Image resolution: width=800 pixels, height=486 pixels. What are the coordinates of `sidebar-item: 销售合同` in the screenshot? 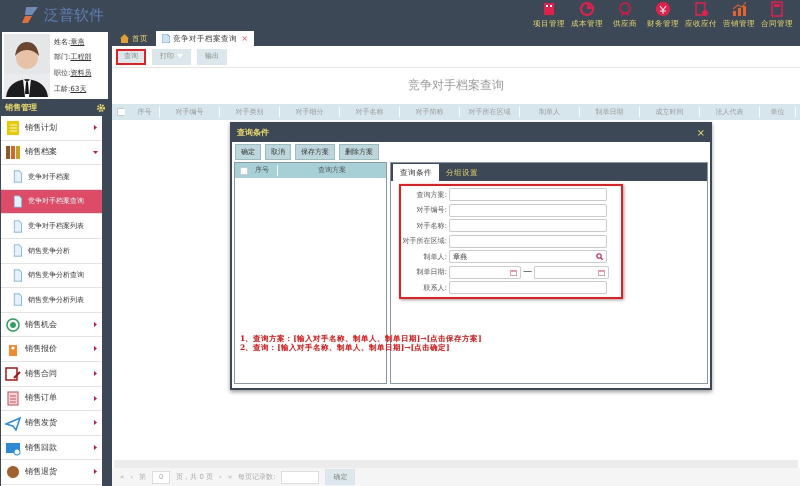 It's located at (51, 374).